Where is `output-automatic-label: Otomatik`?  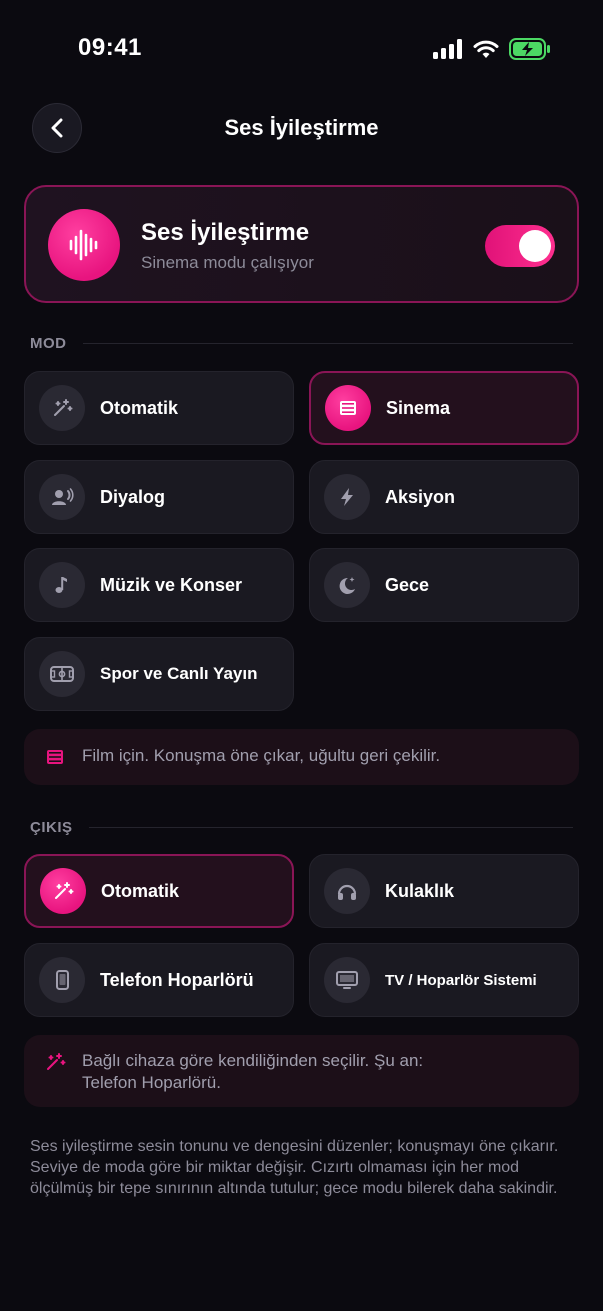
output-automatic-label: Otomatik is located at coordinates (140, 890).